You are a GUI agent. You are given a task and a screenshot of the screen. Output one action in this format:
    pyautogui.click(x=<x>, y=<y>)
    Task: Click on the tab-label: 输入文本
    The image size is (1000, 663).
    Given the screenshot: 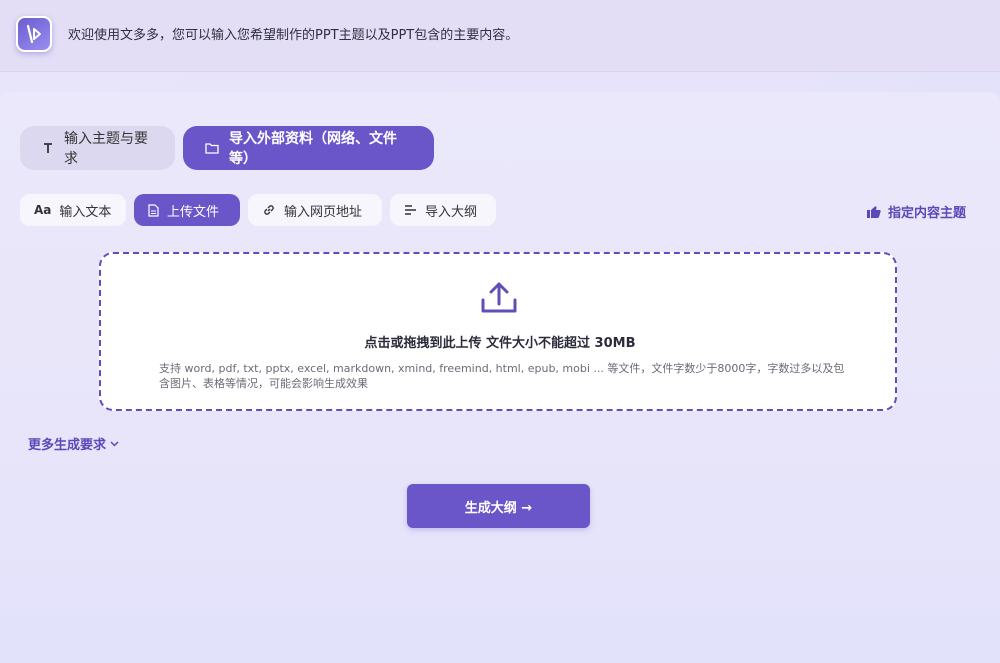 What is the action you would take?
    pyautogui.click(x=85, y=212)
    